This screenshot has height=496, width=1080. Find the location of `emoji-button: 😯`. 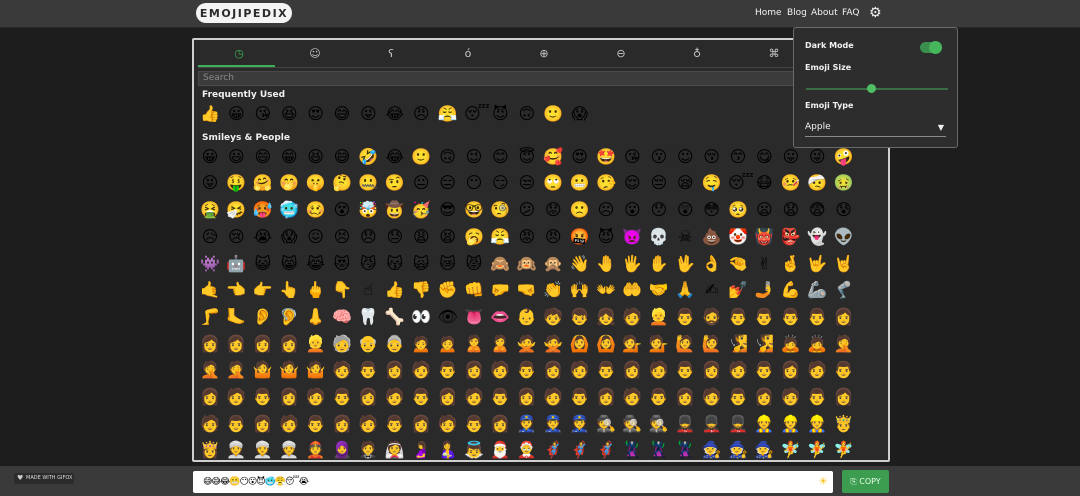

emoji-button: 😯 is located at coordinates (659, 210).